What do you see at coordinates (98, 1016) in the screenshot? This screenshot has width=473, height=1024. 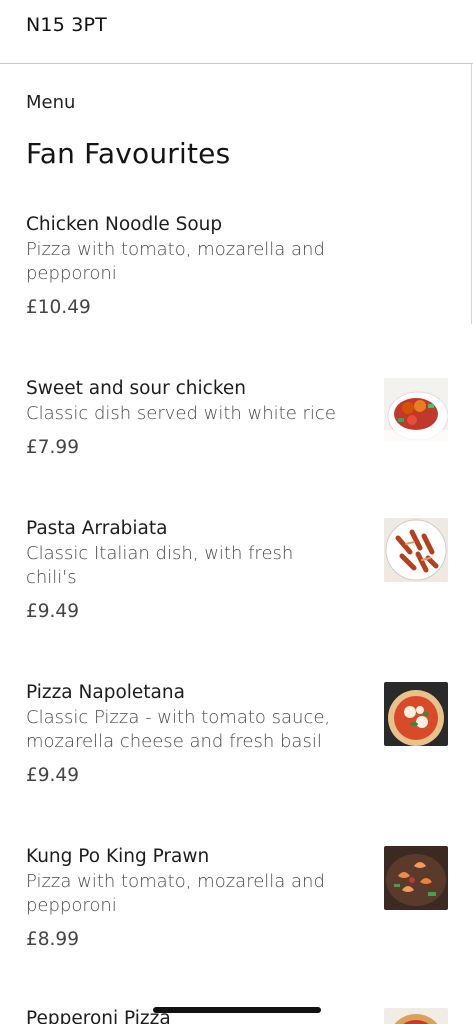 I see `menu-item-name: Pepperoni Pizza` at bounding box center [98, 1016].